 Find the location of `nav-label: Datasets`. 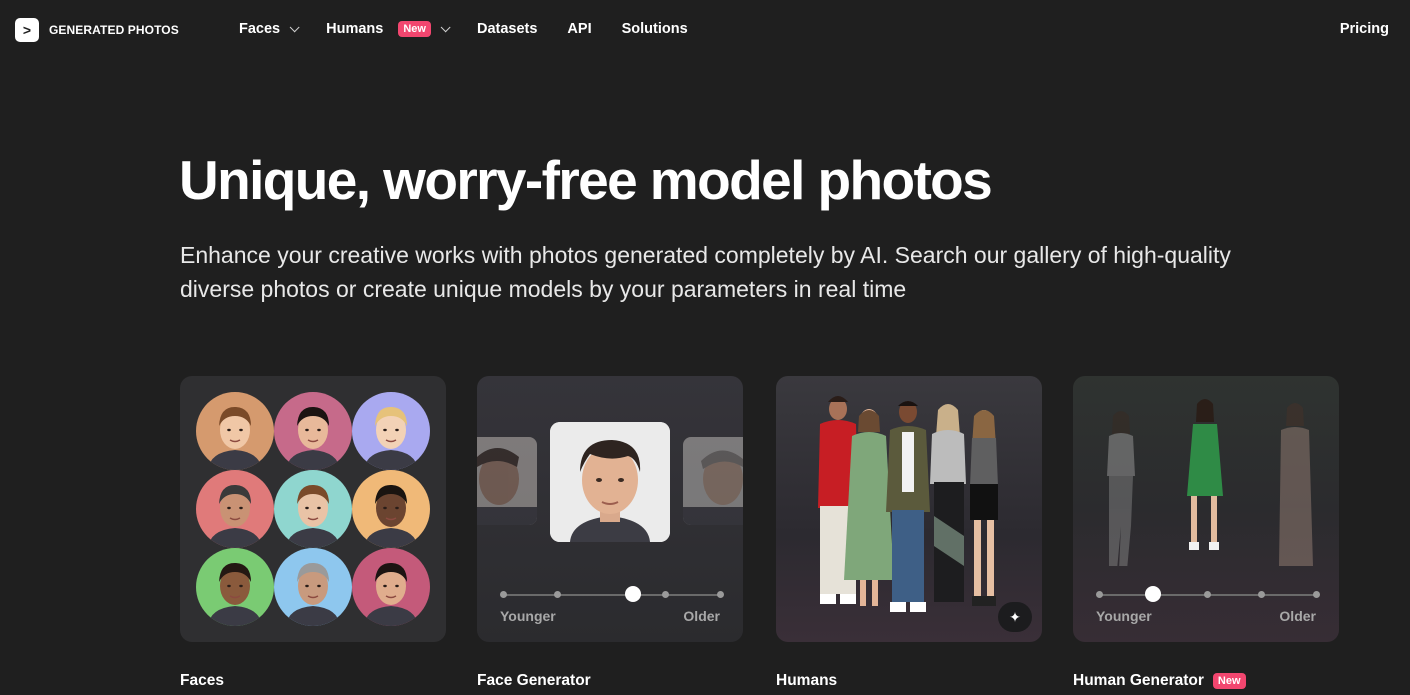

nav-label: Datasets is located at coordinates (507, 29).